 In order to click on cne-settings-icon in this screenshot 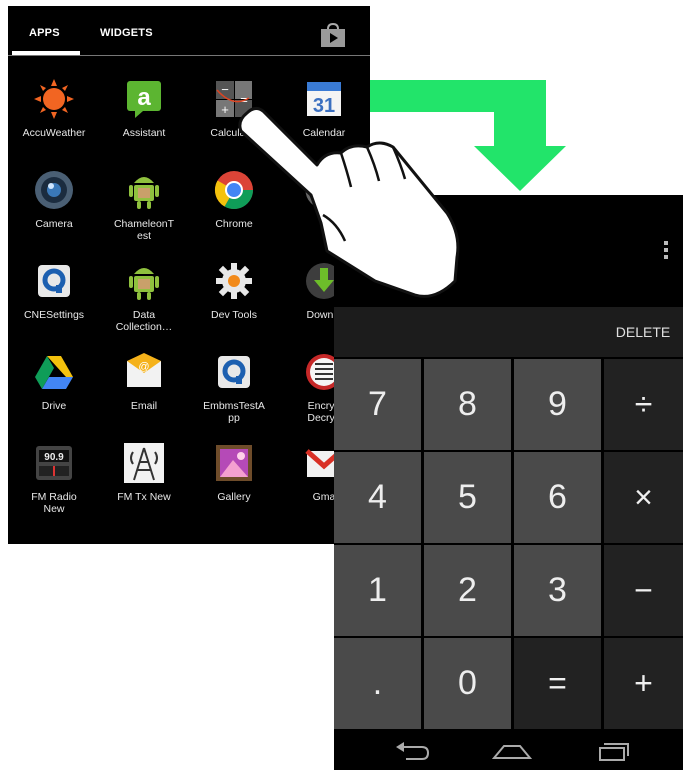, I will do `click(54, 281)`.